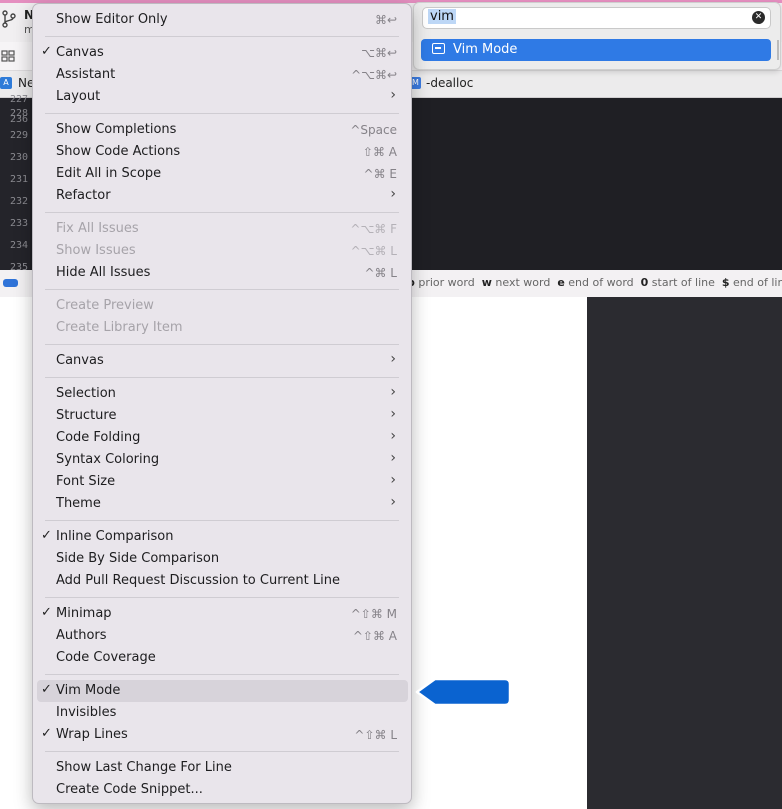 The image size is (782, 809). Describe the element at coordinates (380, 174) in the screenshot. I see `keyboard-shortcut: ^⌘ E` at that location.